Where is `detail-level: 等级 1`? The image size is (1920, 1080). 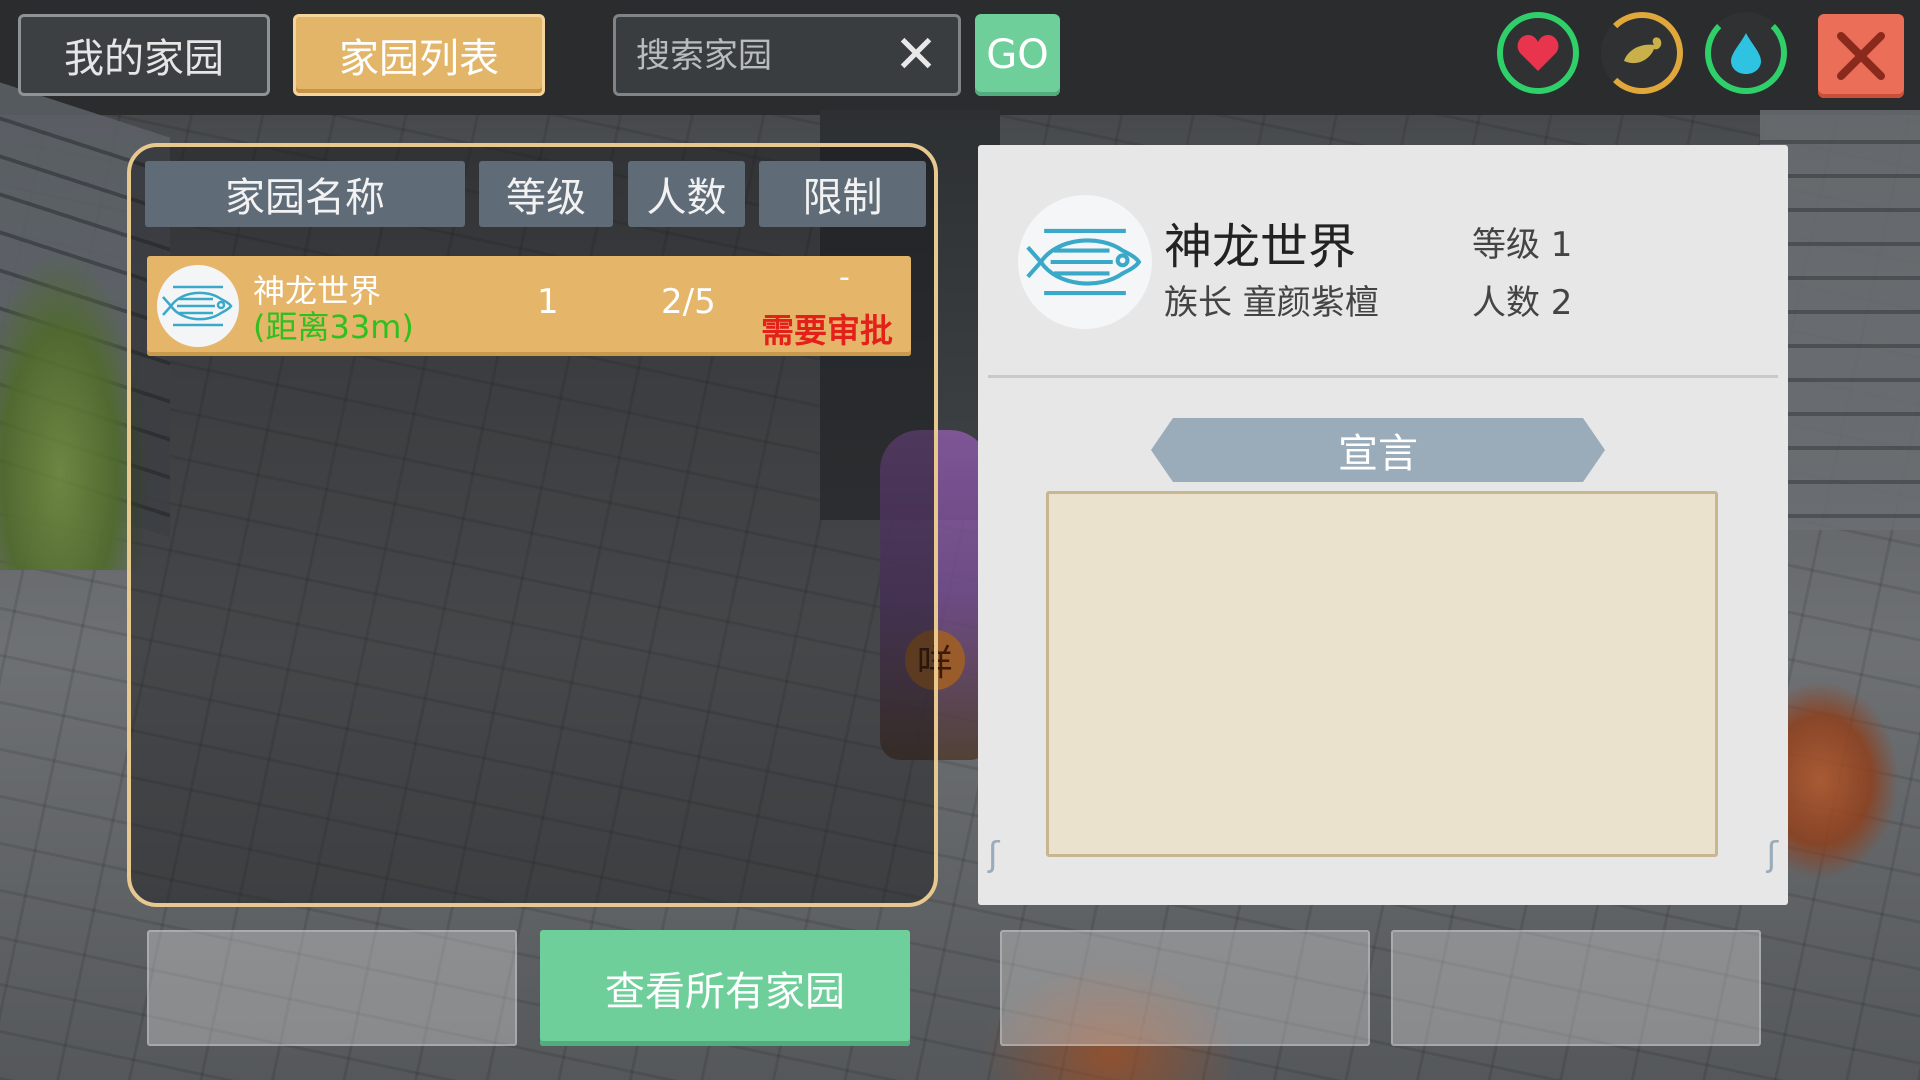
detail-level: 等级 1 is located at coordinates (1522, 245).